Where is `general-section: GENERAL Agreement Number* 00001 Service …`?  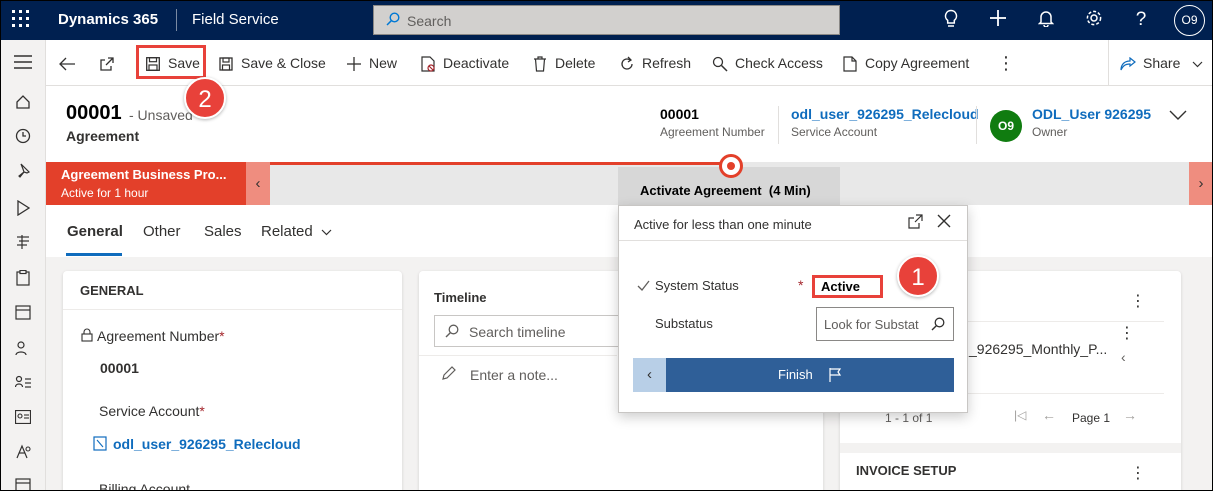 general-section: GENERAL Agreement Number* 00001 Service … is located at coordinates (232, 381).